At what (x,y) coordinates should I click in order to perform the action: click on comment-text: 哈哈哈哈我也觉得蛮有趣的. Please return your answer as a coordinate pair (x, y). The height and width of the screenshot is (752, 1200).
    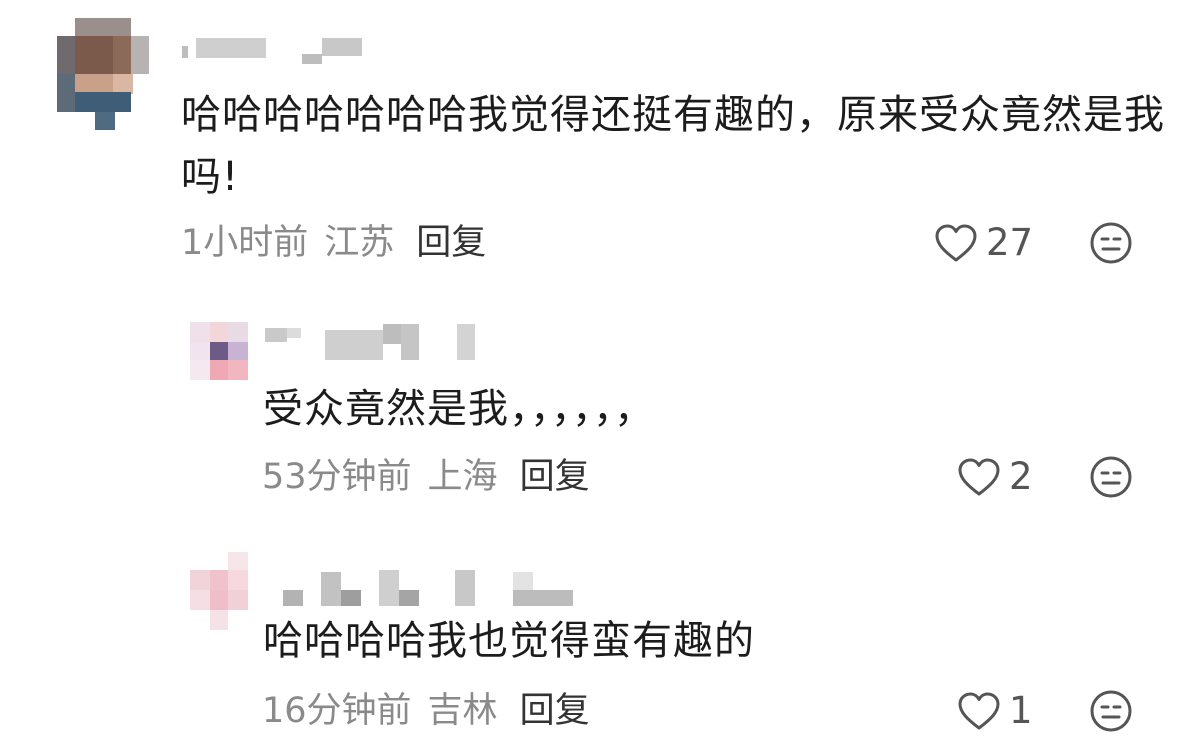
    Looking at the image, I should click on (509, 641).